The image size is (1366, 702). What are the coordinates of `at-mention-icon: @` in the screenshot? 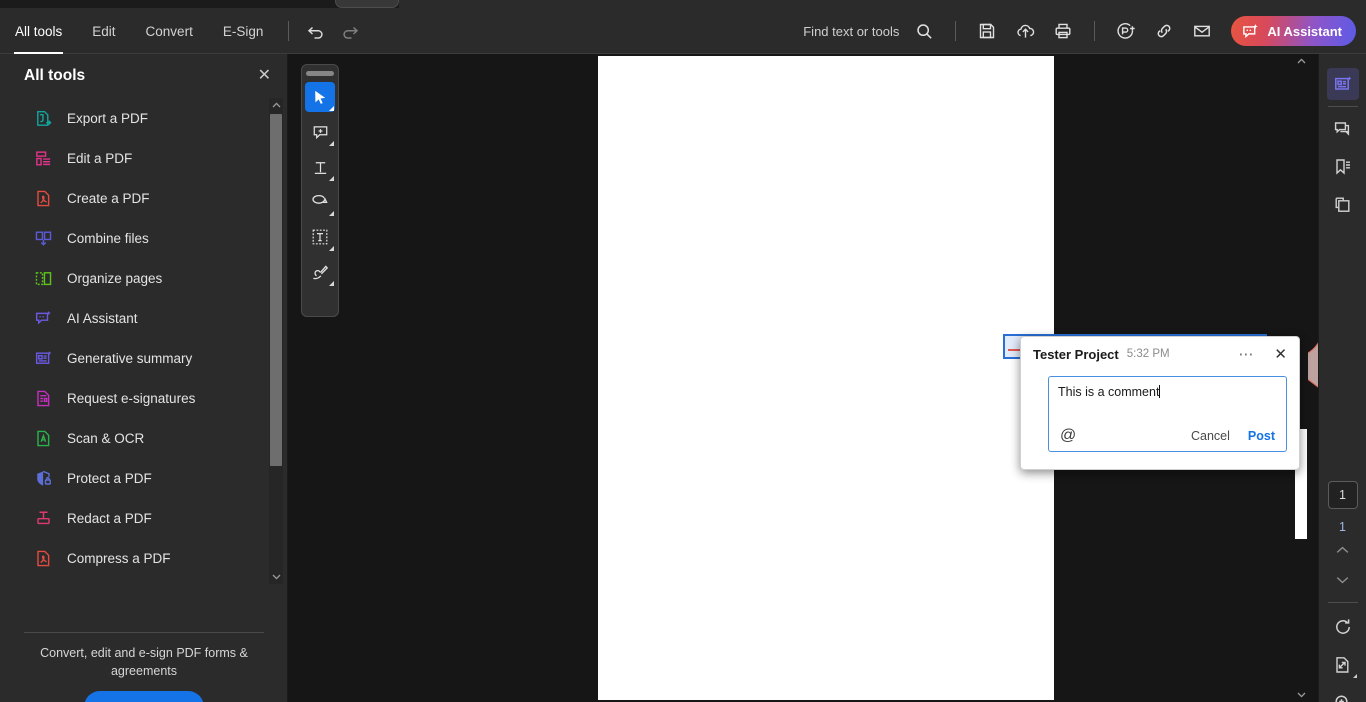 It's located at (1068, 436).